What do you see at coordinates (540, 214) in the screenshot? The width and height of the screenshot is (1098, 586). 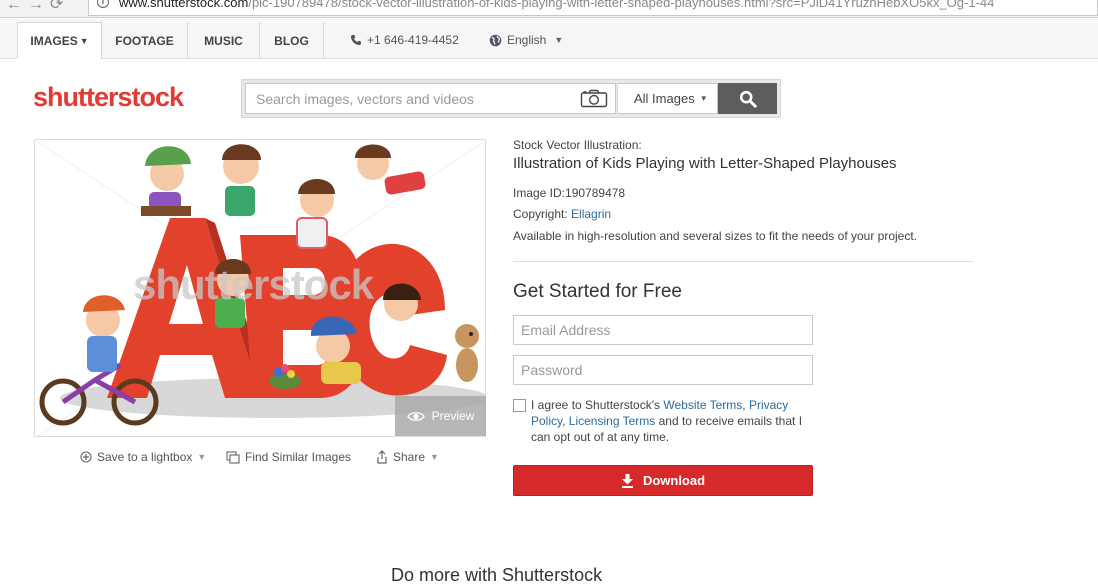 I see `copyright-label: Copyright:` at bounding box center [540, 214].